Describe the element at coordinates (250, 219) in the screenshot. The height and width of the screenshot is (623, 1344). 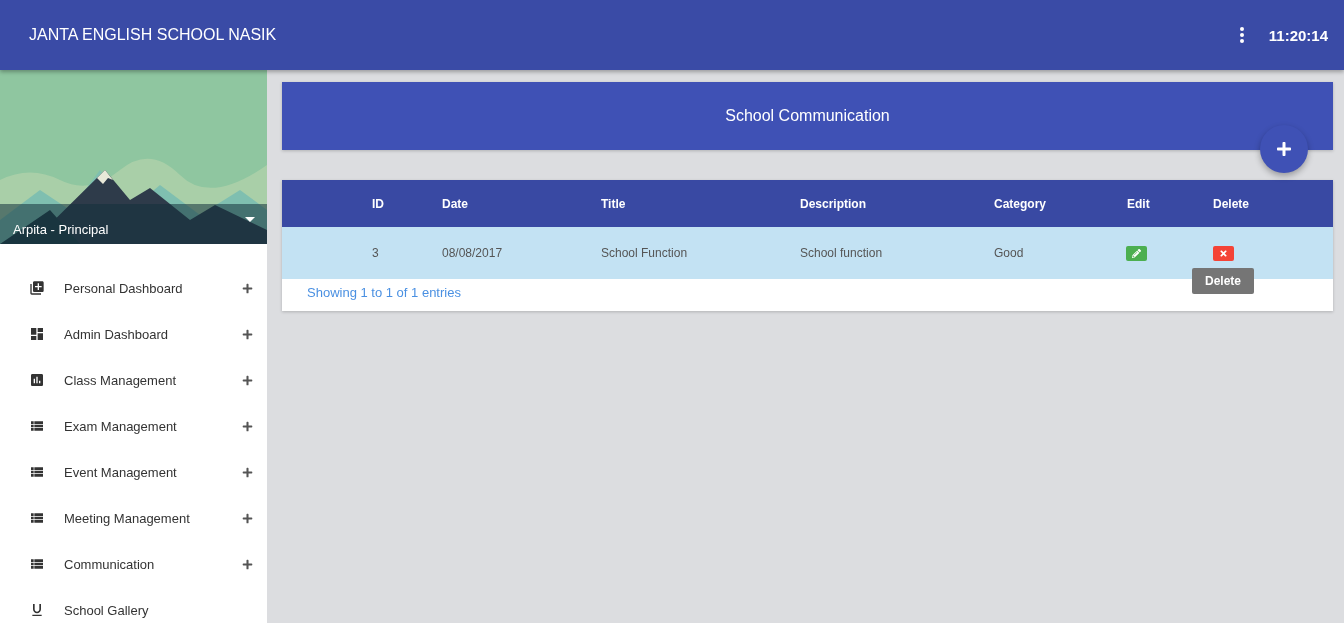
I see `caret-icon` at that location.